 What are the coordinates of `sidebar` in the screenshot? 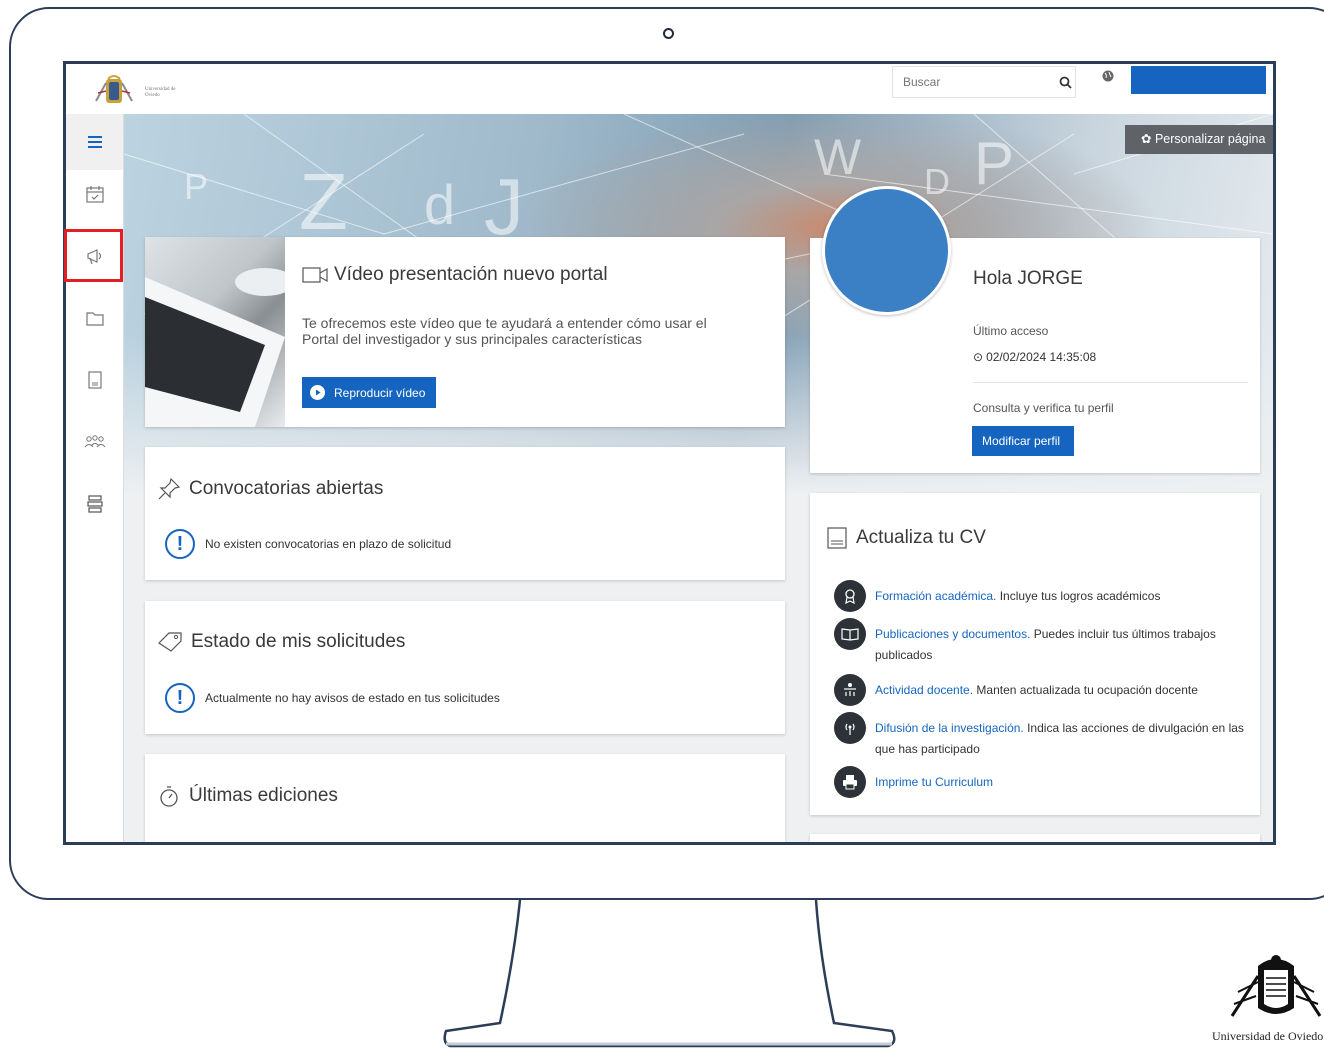 It's located at (95, 478).